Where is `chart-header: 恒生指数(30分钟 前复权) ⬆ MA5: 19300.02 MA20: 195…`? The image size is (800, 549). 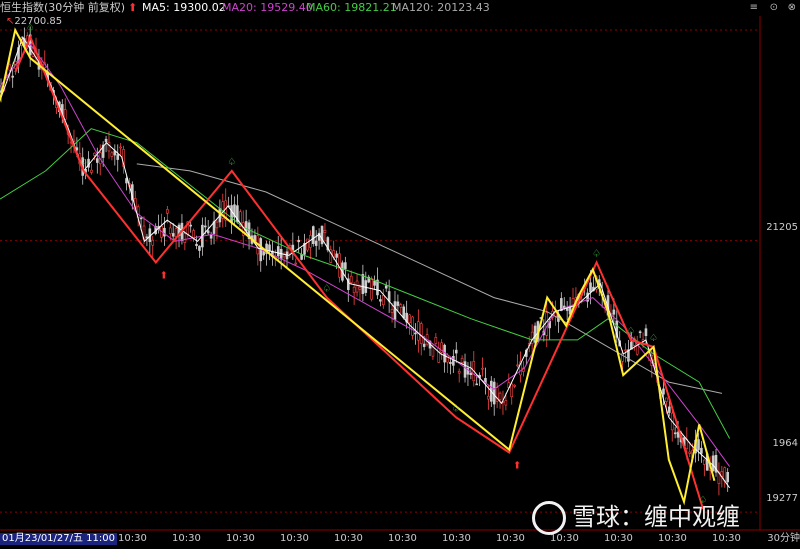 chart-header: 恒生指数(30分钟 前复权) ⬆ MA5: 19300.02 MA20: 195… is located at coordinates (400, 8).